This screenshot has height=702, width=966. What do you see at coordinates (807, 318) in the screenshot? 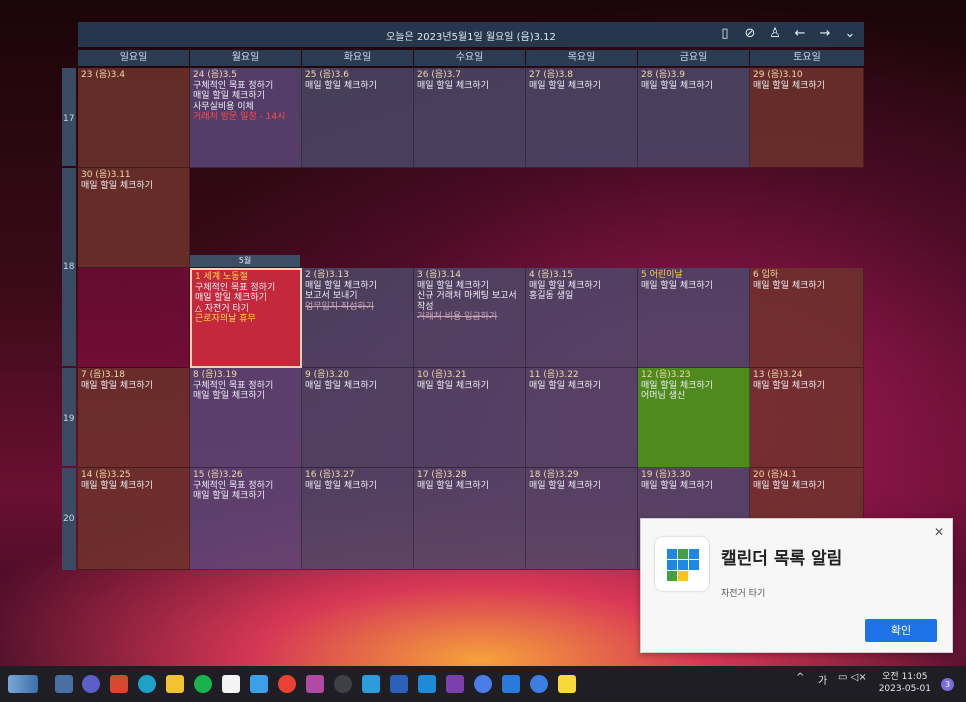
I see `day-cell: 6 입하 매일 할일 체크하기` at bounding box center [807, 318].